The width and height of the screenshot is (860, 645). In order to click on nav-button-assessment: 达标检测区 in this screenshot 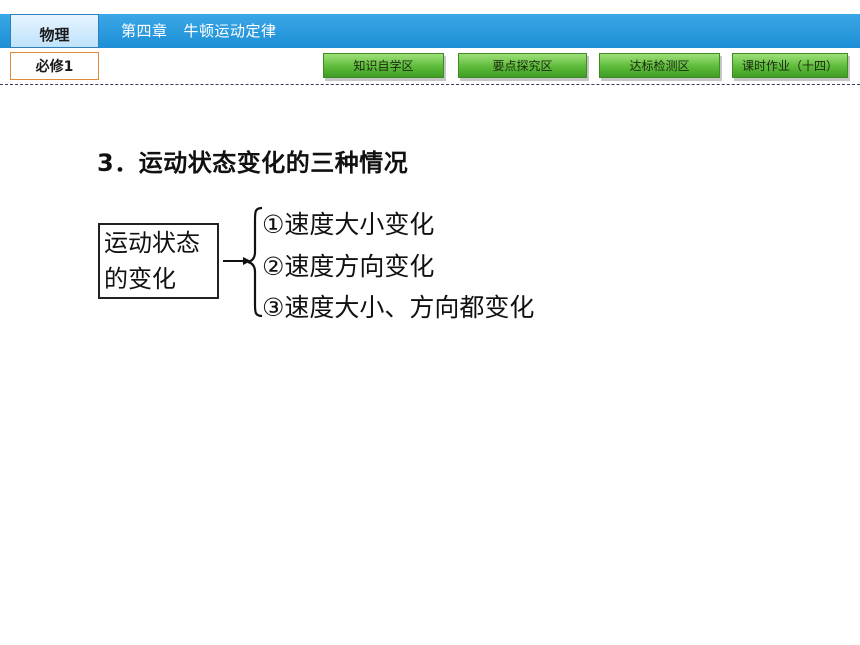, I will do `click(659, 65)`.